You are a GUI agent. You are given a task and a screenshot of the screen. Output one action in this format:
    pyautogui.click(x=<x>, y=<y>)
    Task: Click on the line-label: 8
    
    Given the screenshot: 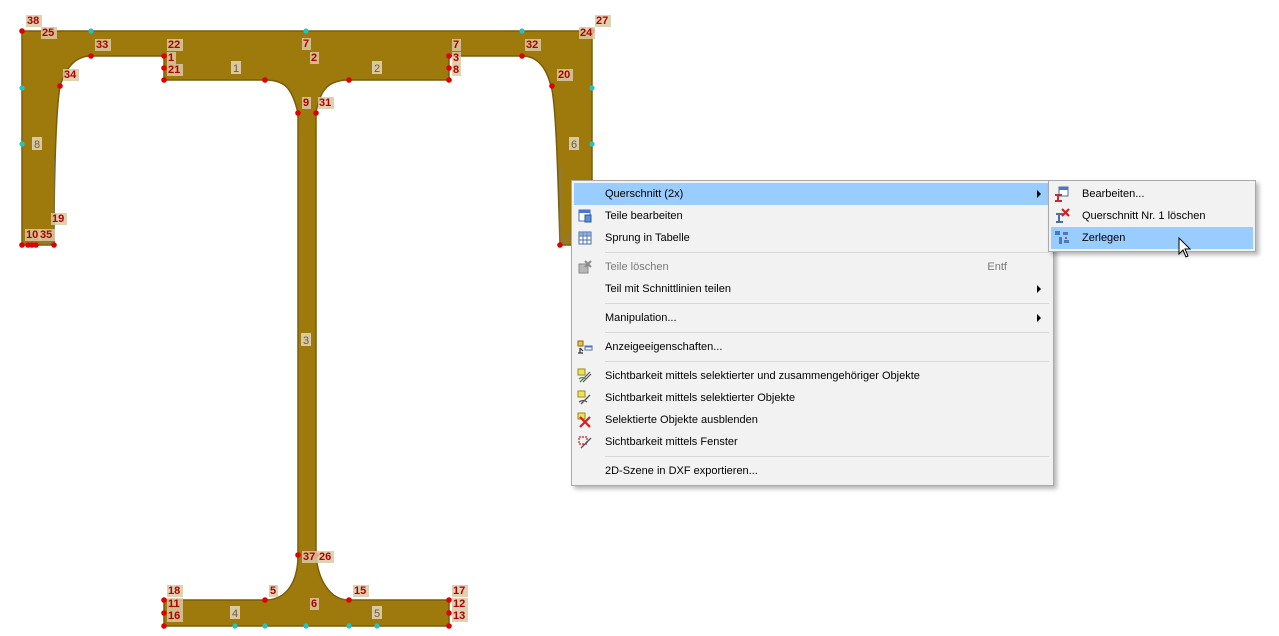 What is the action you would take?
    pyautogui.click(x=37, y=145)
    